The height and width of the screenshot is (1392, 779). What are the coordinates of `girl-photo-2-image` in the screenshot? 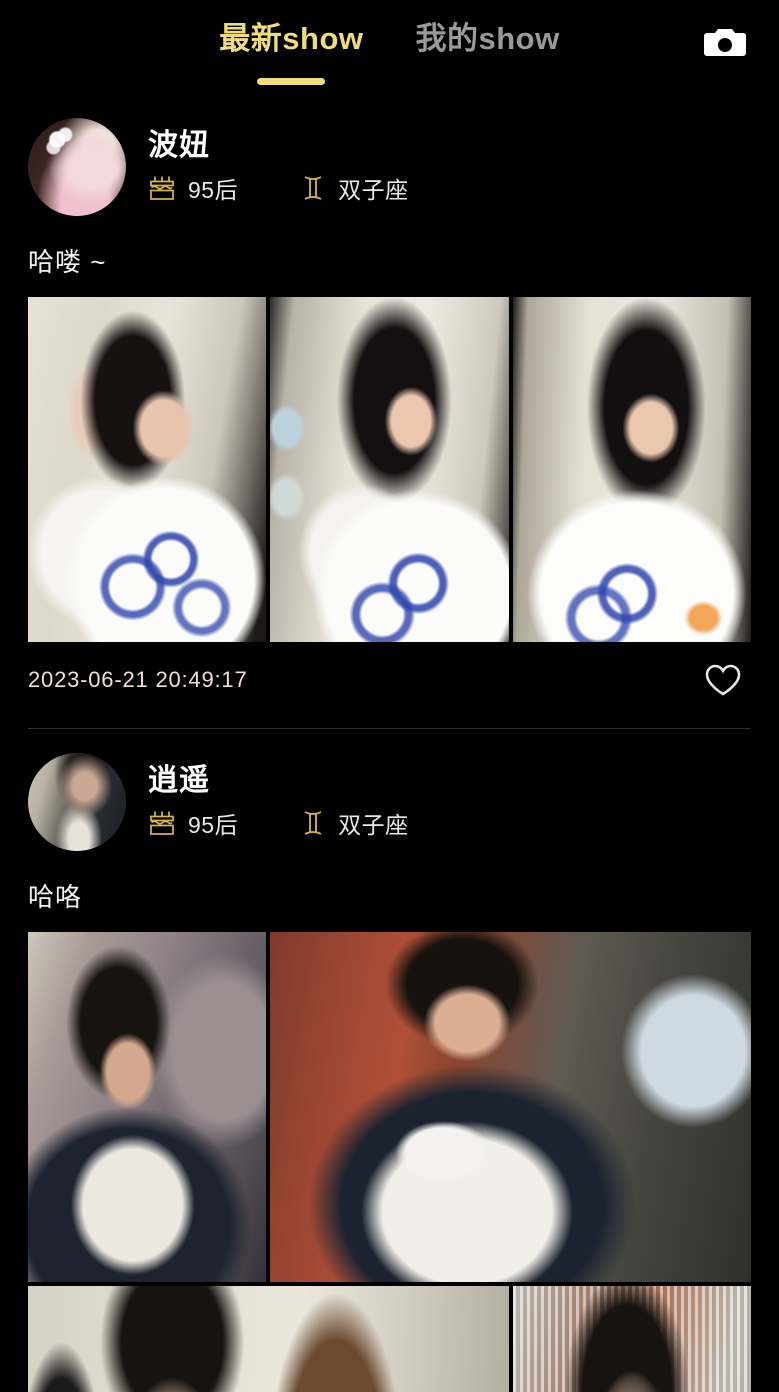 It's located at (389, 469).